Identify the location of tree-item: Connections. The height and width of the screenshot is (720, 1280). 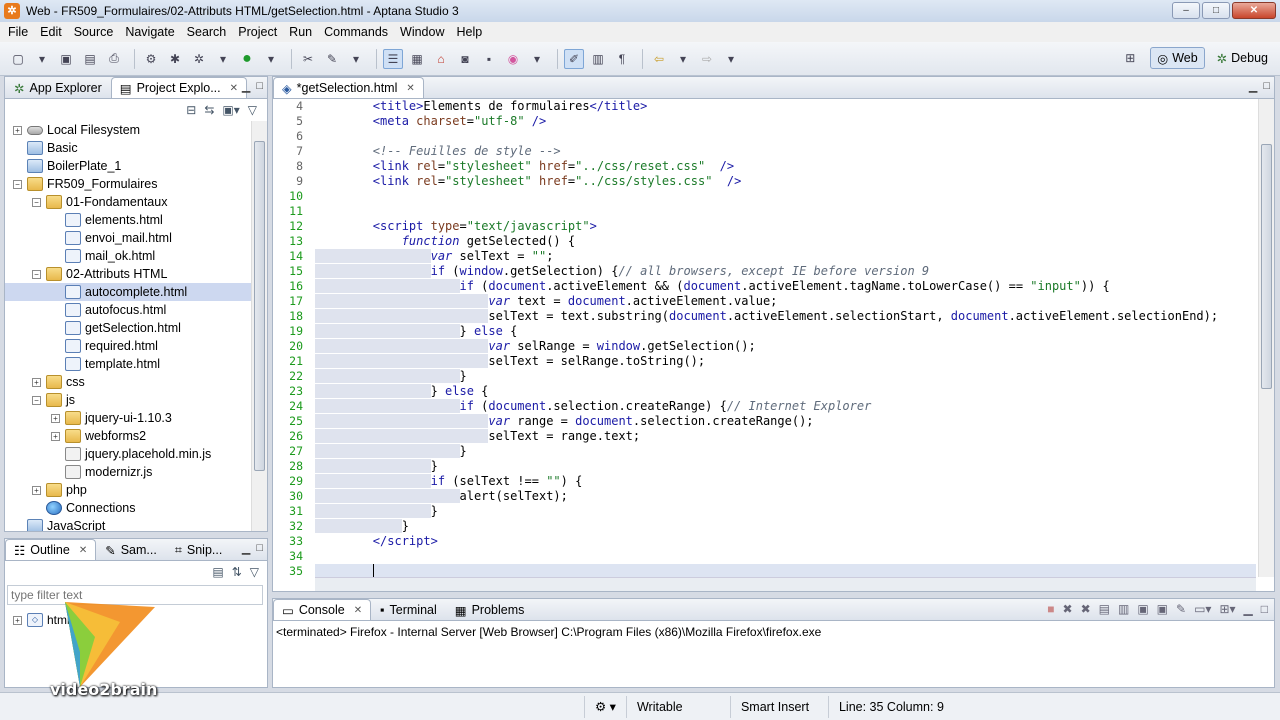
(128, 508).